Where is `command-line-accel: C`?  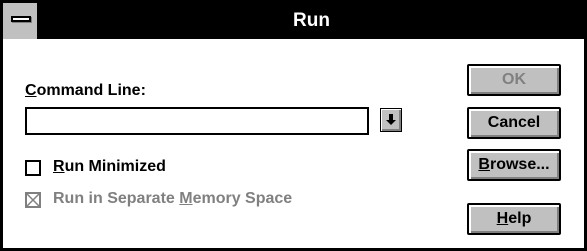 command-line-accel: C is located at coordinates (31, 90).